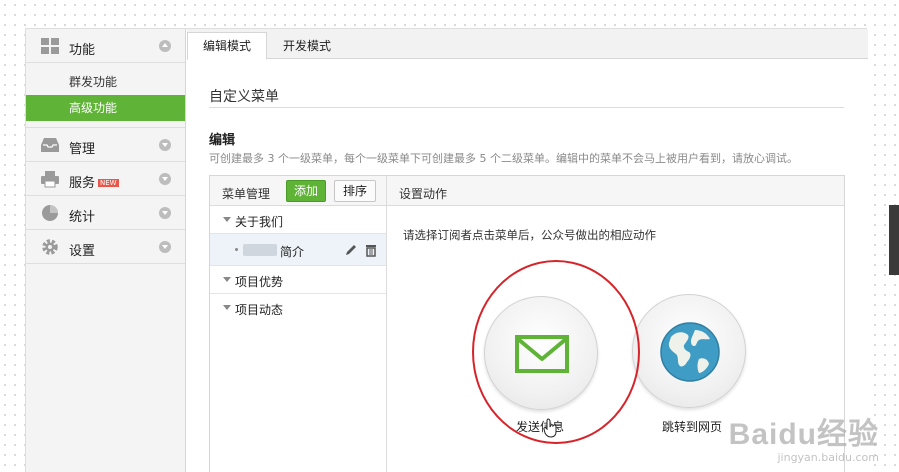 This screenshot has width=899, height=472. What do you see at coordinates (94, 183) in the screenshot?
I see `sidebar-group-label: 服务 NEW` at bounding box center [94, 183].